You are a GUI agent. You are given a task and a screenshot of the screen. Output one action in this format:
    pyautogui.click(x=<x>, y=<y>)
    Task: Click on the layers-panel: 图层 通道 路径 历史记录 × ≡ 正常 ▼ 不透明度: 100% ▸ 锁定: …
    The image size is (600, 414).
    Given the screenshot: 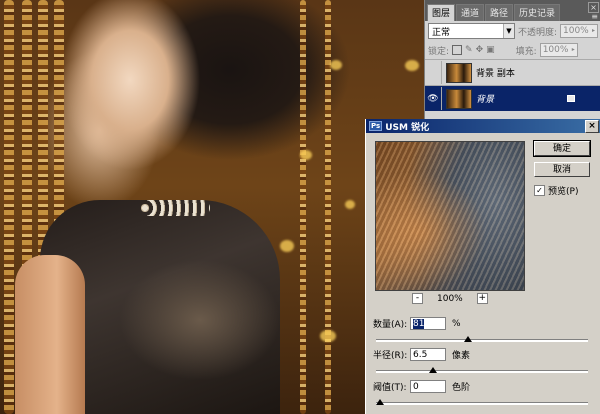 What is the action you would take?
    pyautogui.click(x=512, y=59)
    